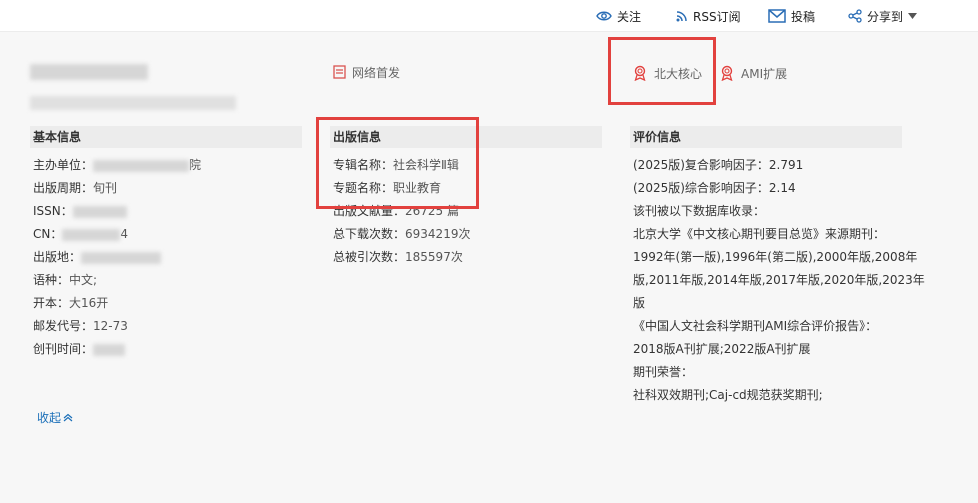 The image size is (978, 503). Describe the element at coordinates (121, 257) in the screenshot. I see `place-blurred` at that location.